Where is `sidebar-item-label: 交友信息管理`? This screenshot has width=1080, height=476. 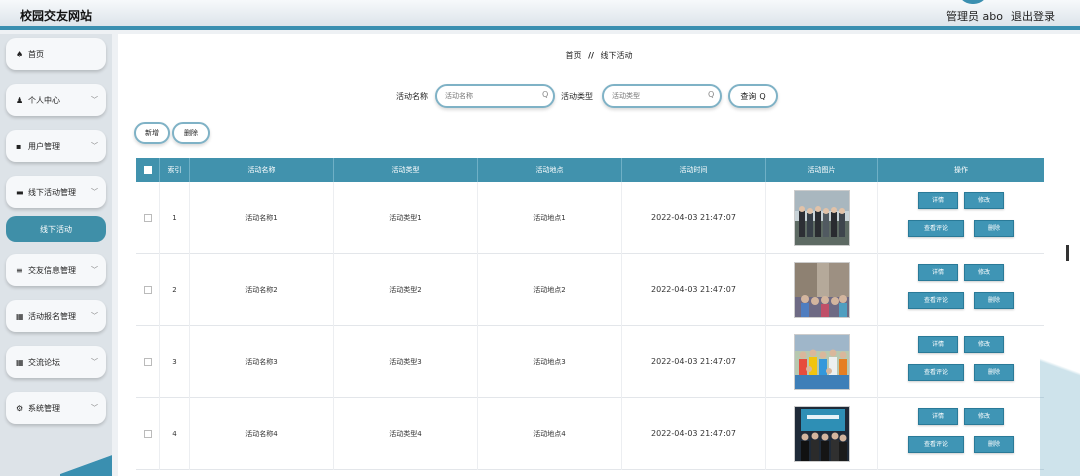 sidebar-item-label: 交友信息管理 is located at coordinates (52, 270).